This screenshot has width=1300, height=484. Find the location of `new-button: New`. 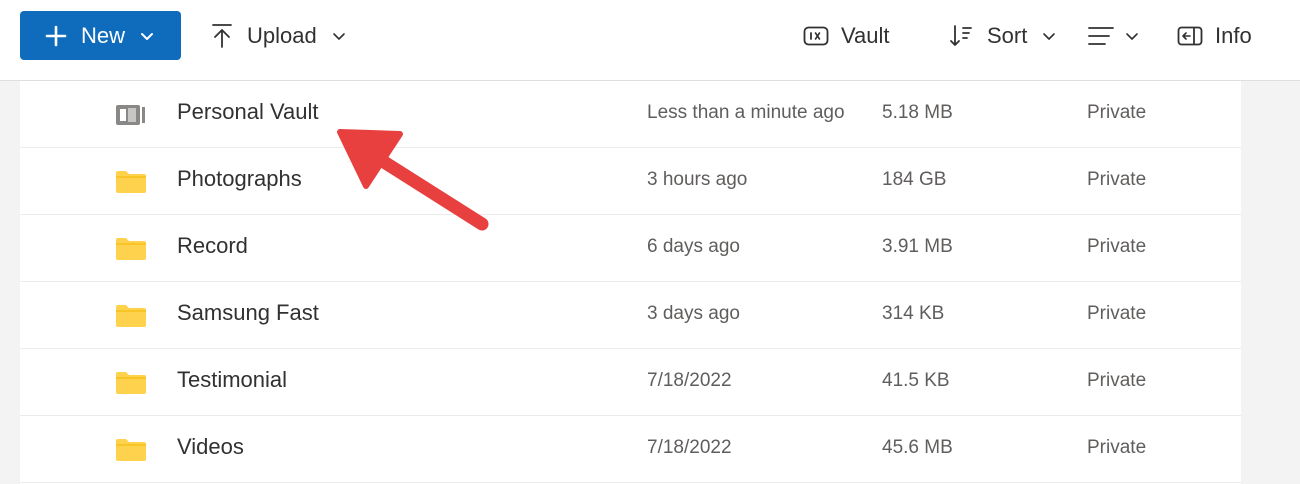

new-button: New is located at coordinates (100, 35).